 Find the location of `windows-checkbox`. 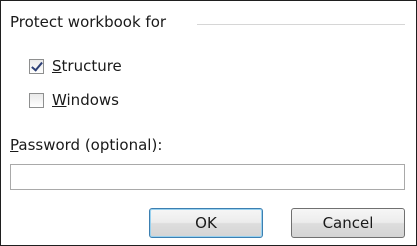

windows-checkbox is located at coordinates (36, 100).